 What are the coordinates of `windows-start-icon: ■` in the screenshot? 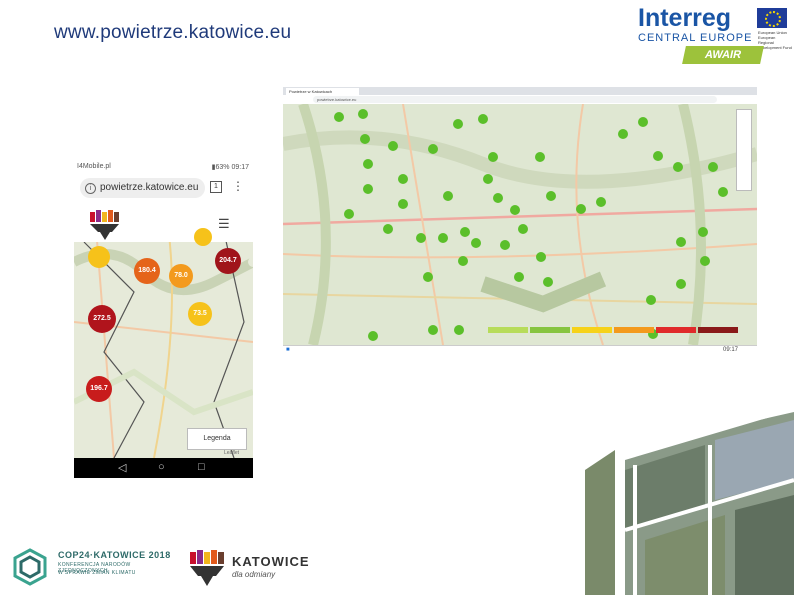 It's located at (288, 350).